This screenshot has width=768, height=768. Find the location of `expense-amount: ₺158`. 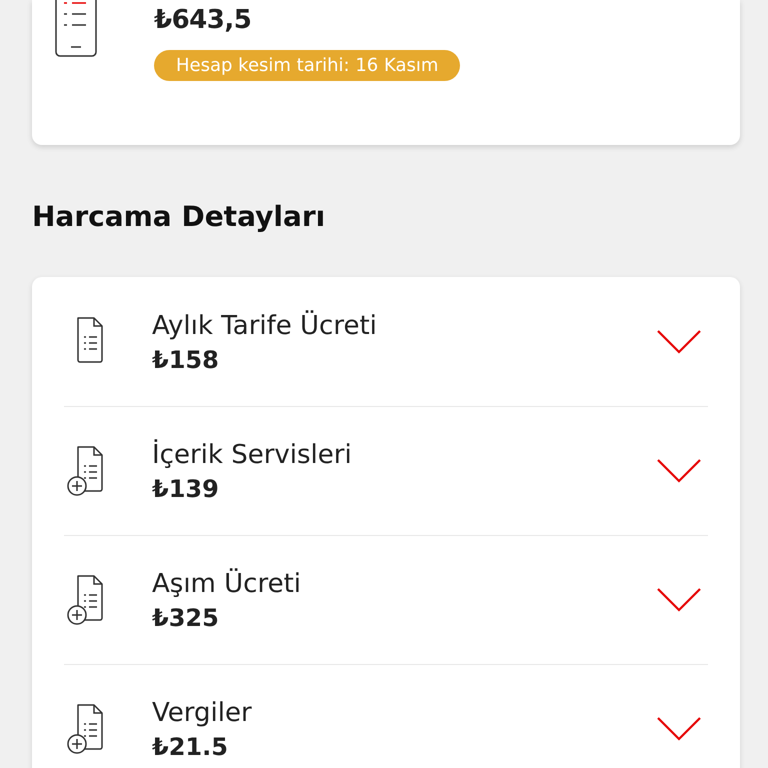

expense-amount: ₺158 is located at coordinates (186, 360).